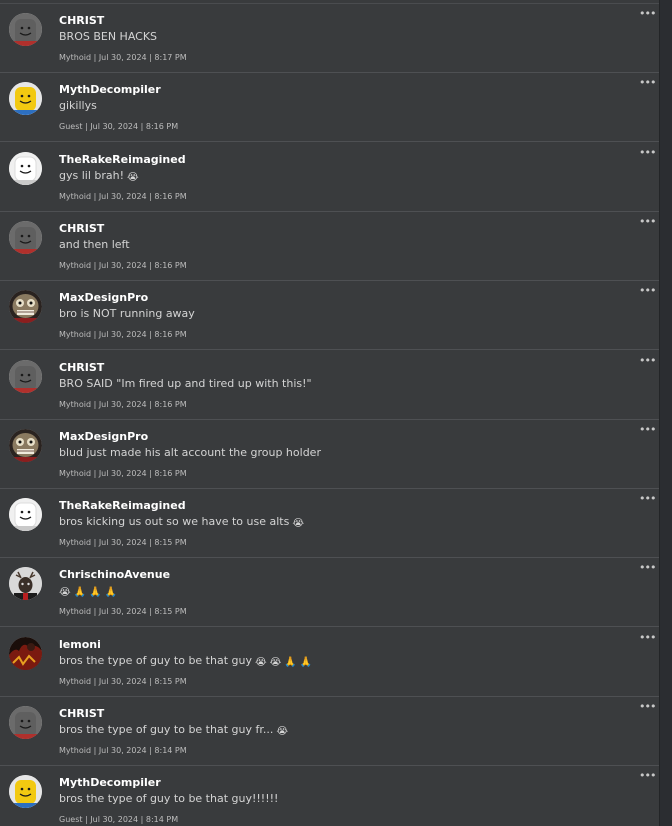 This screenshot has width=672, height=826. What do you see at coordinates (114, 574) in the screenshot?
I see `username-link: ChrischinoAvenue` at bounding box center [114, 574].